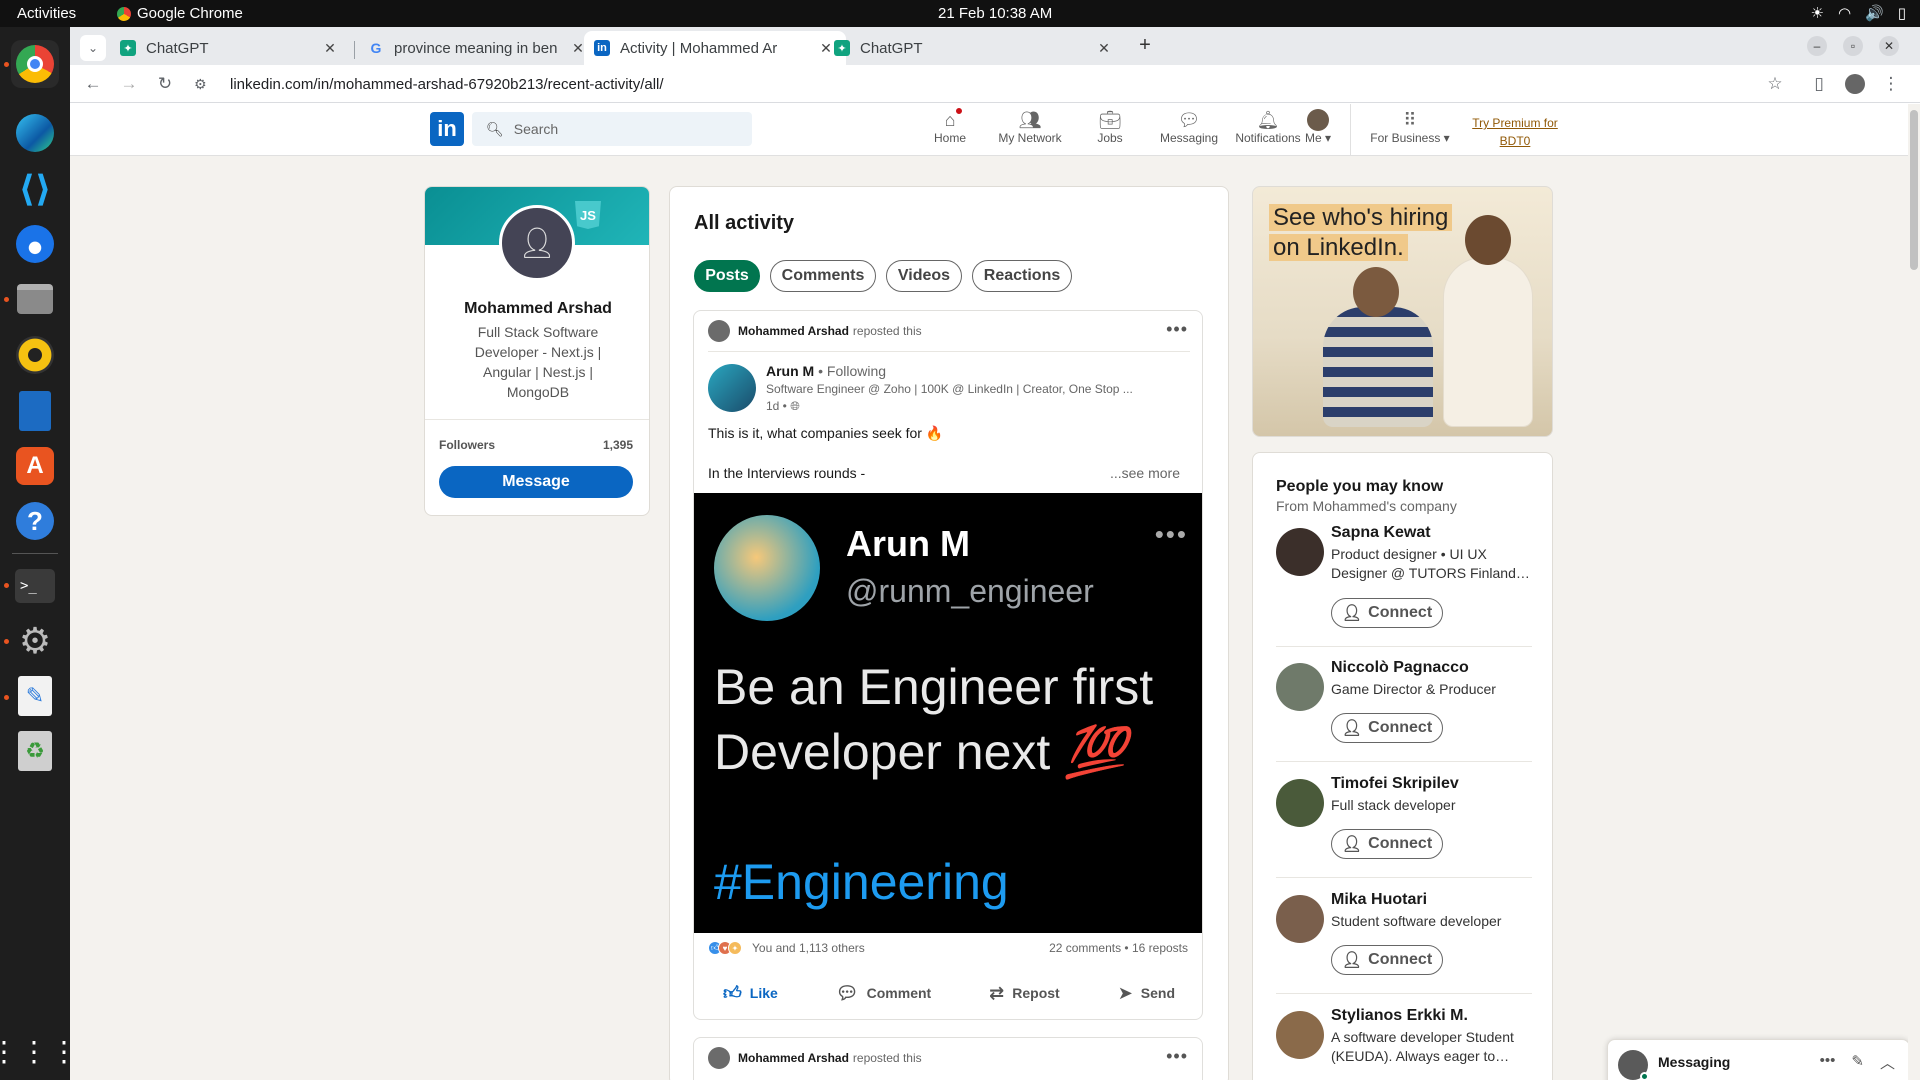 This screenshot has height=1080, width=1920. Describe the element at coordinates (537, 243) in the screenshot. I see `profile-avatar: 👤︎` at that location.